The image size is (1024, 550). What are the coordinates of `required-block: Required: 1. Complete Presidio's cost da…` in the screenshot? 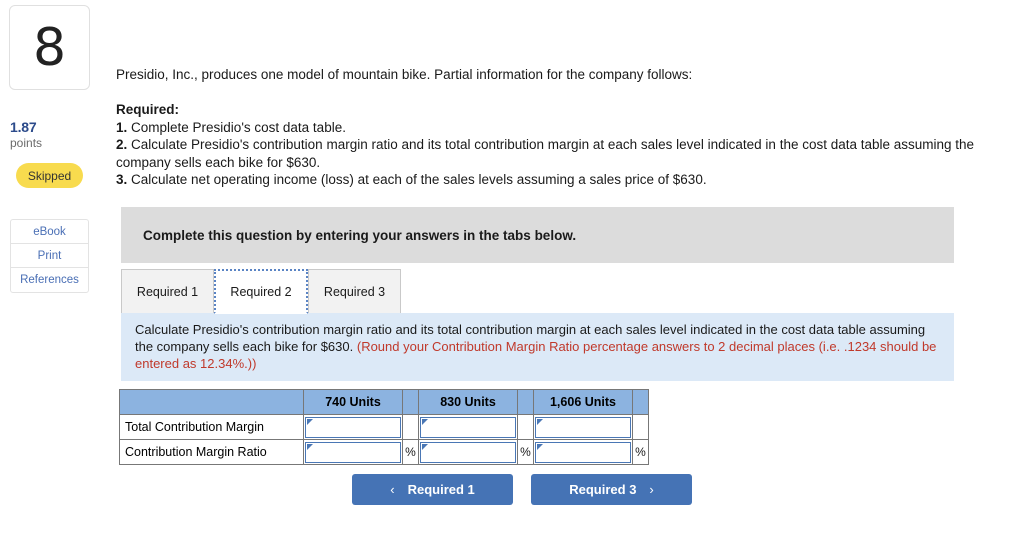 It's located at (561, 145).